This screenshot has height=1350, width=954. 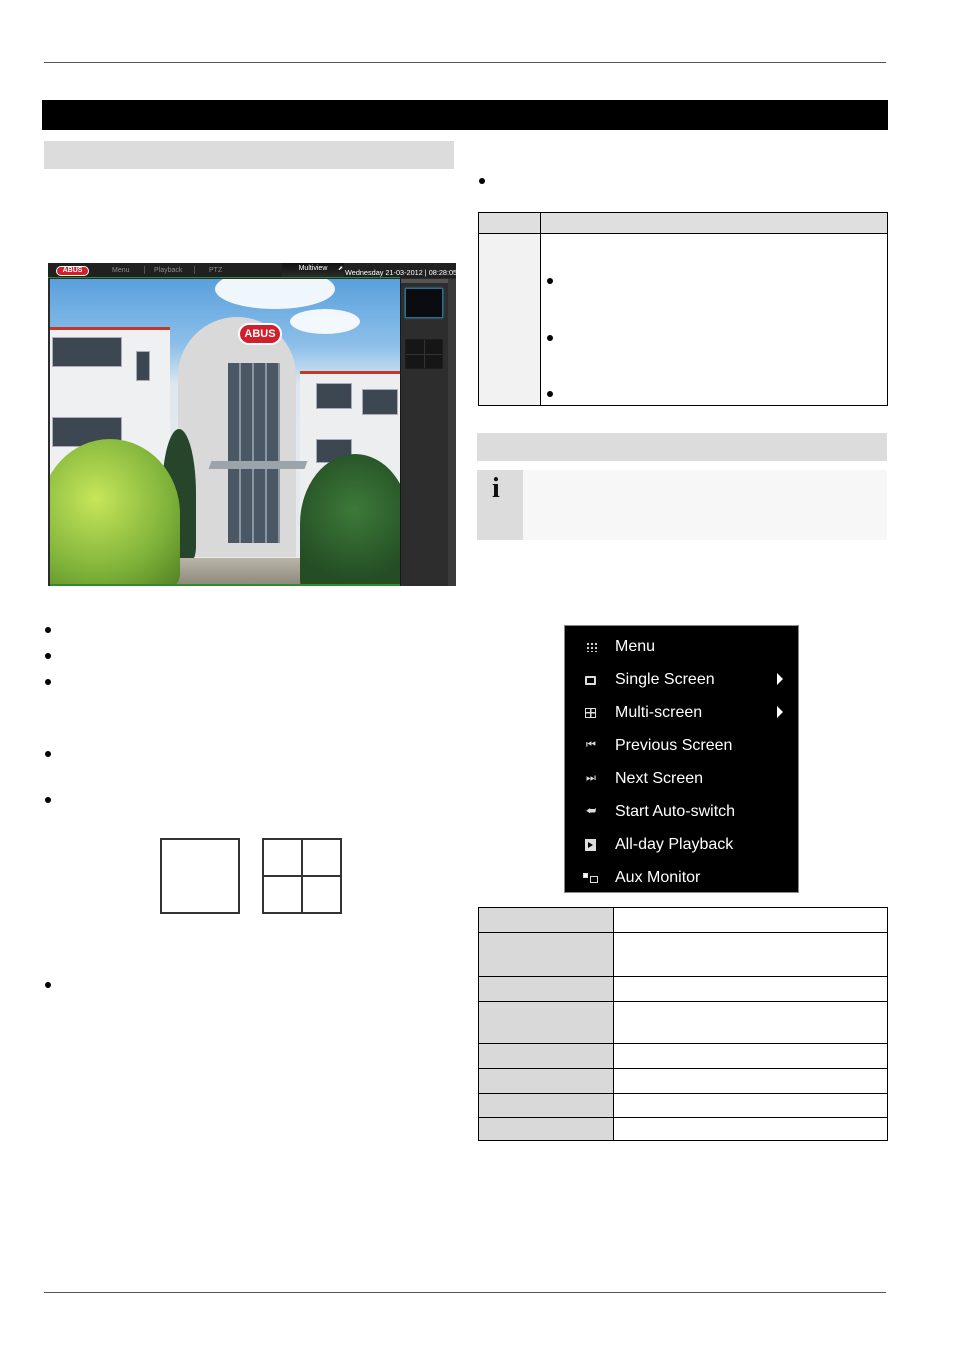 What do you see at coordinates (425, 281) in the screenshot?
I see `side-panel-title` at bounding box center [425, 281].